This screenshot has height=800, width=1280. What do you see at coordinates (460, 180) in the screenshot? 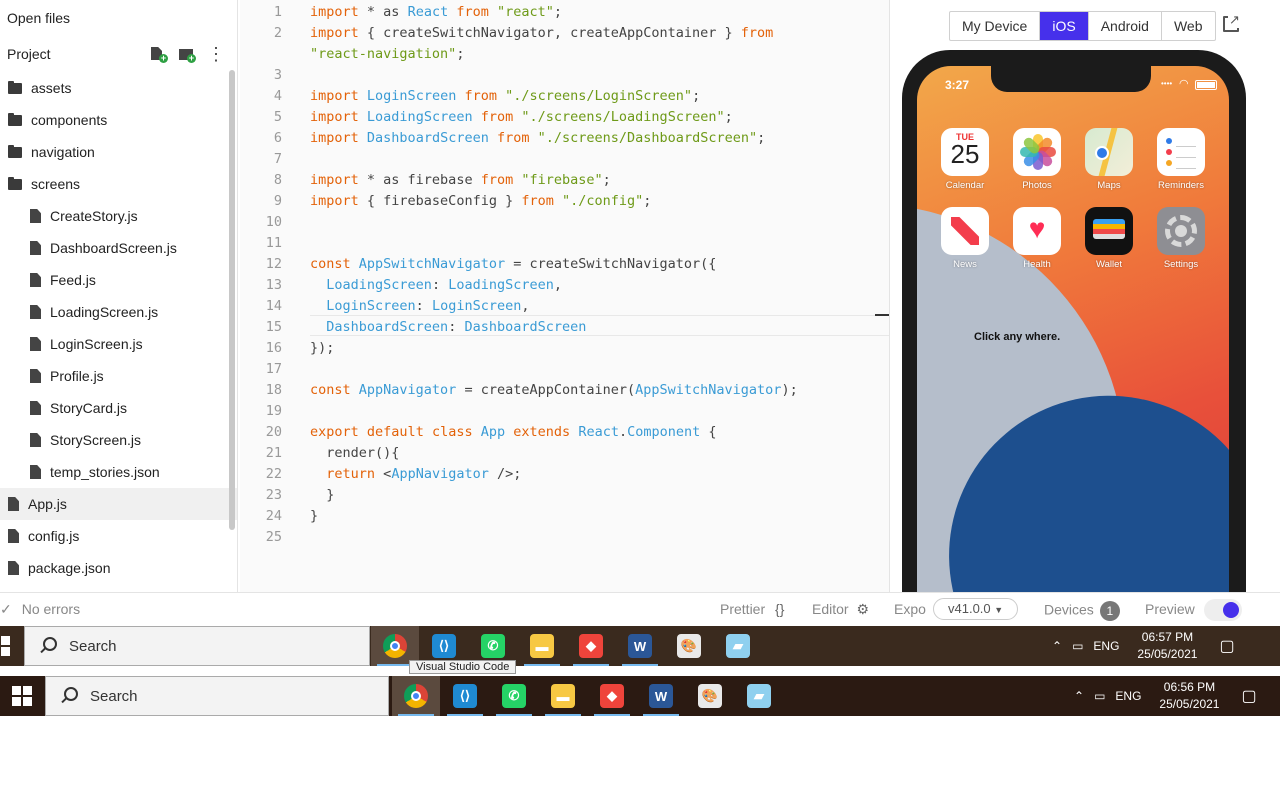
I see `code-text: import * as firebase from "firebase";` at bounding box center [460, 180].